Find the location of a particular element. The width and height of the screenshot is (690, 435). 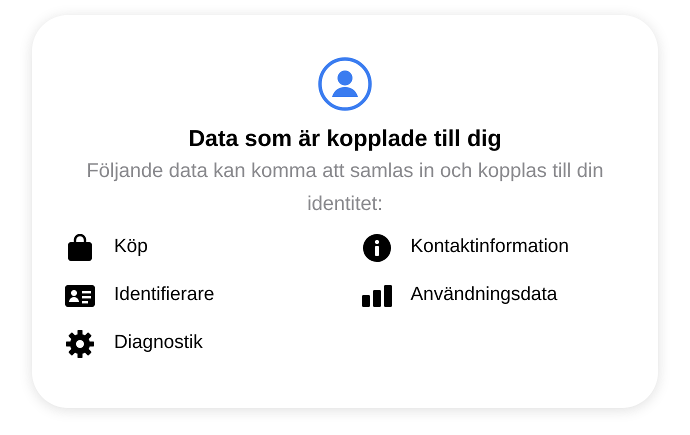

card-subtitle: Följande data kan komma att samlas in och kopplas till din identitet: is located at coordinates (345, 188).